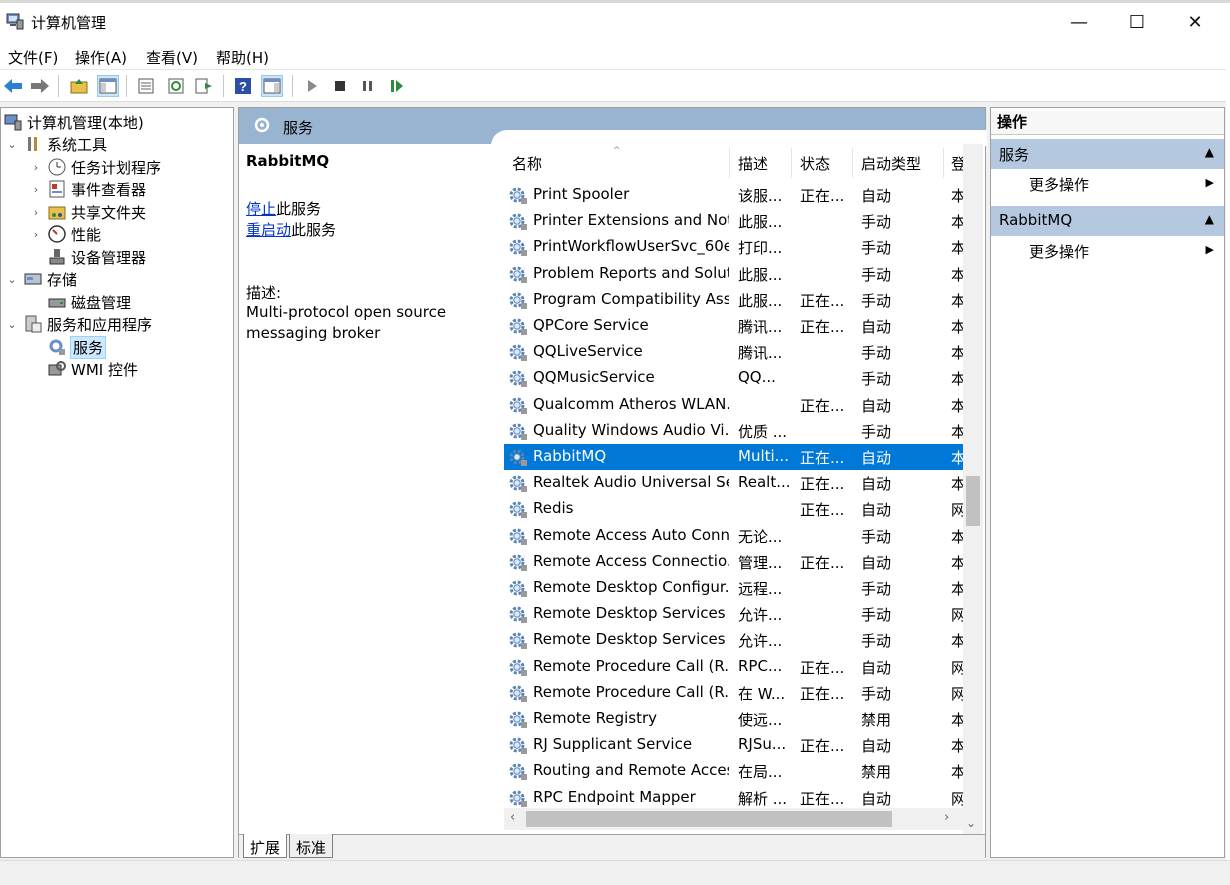  Describe the element at coordinates (734, 405) in the screenshot. I see `service-row: Qualcomm Atheros WLAN... 正在... 自动本` at that location.